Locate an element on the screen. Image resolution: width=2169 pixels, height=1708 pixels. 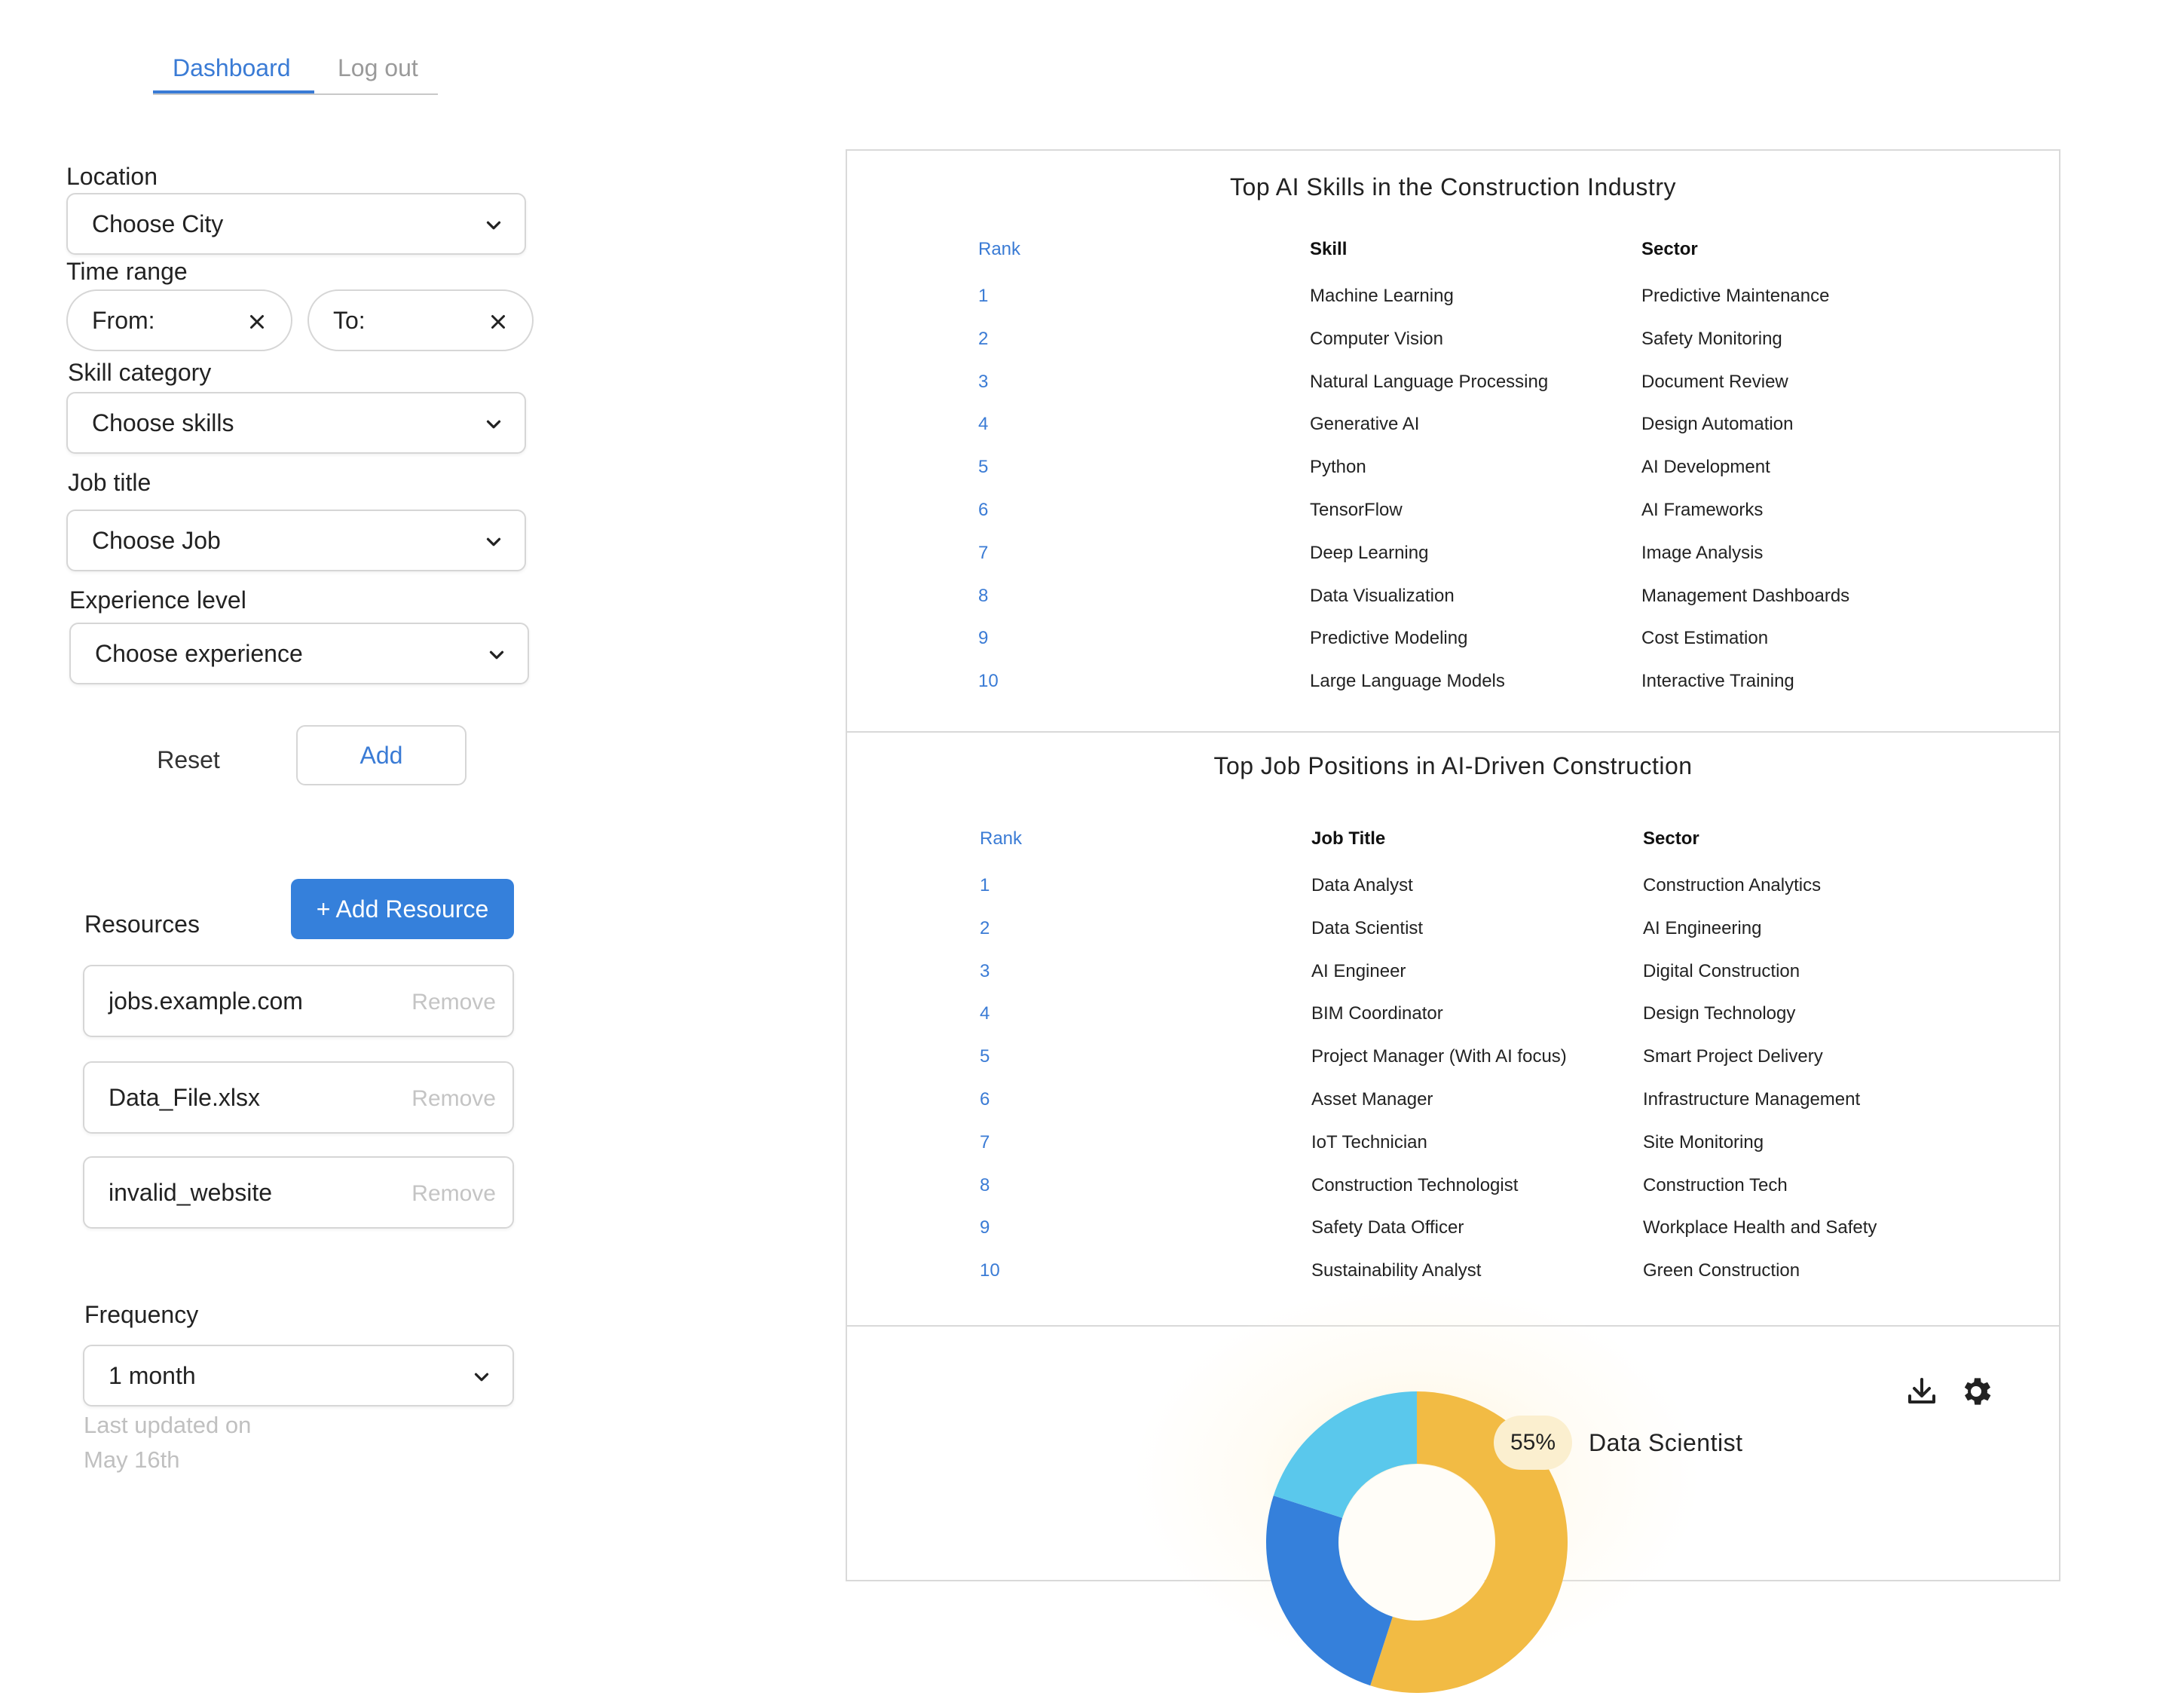
sector-cell: Smart Project Delivery is located at coordinates (1733, 1057).